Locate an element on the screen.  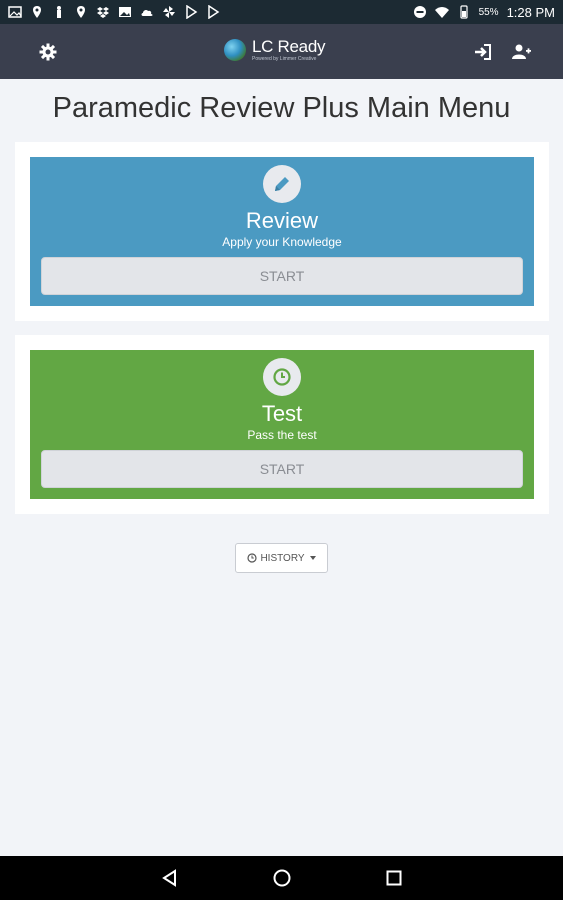
pencil-icon is located at coordinates (282, 184).